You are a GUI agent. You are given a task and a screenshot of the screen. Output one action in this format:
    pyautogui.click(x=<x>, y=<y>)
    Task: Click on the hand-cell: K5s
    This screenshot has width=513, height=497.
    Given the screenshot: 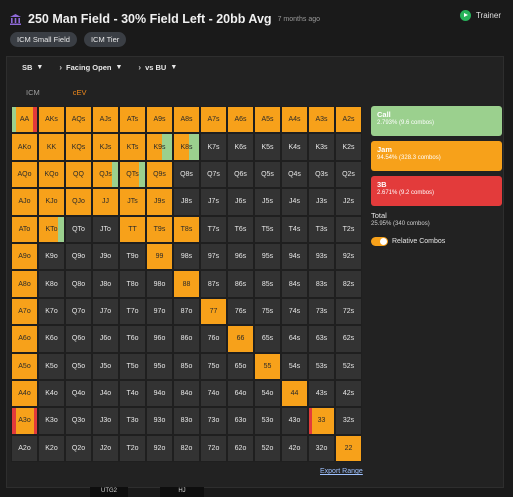 What is the action you would take?
    pyautogui.click(x=267, y=147)
    